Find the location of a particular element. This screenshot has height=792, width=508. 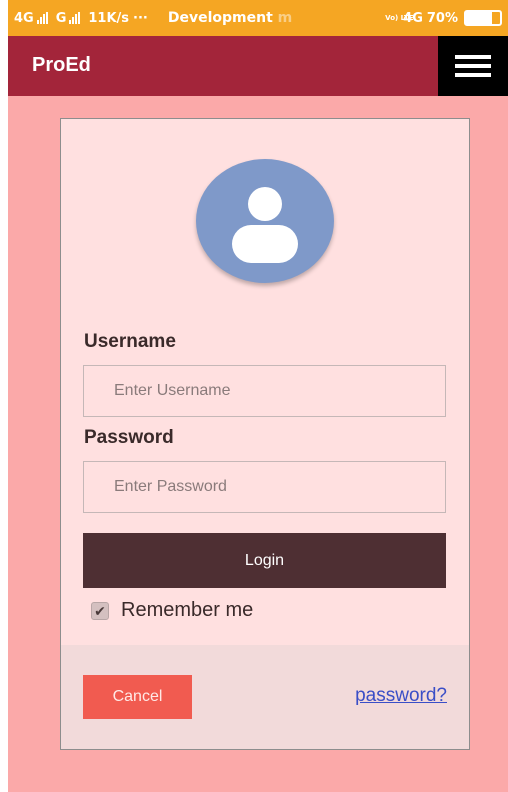

battery-icon is located at coordinates (483, 18).